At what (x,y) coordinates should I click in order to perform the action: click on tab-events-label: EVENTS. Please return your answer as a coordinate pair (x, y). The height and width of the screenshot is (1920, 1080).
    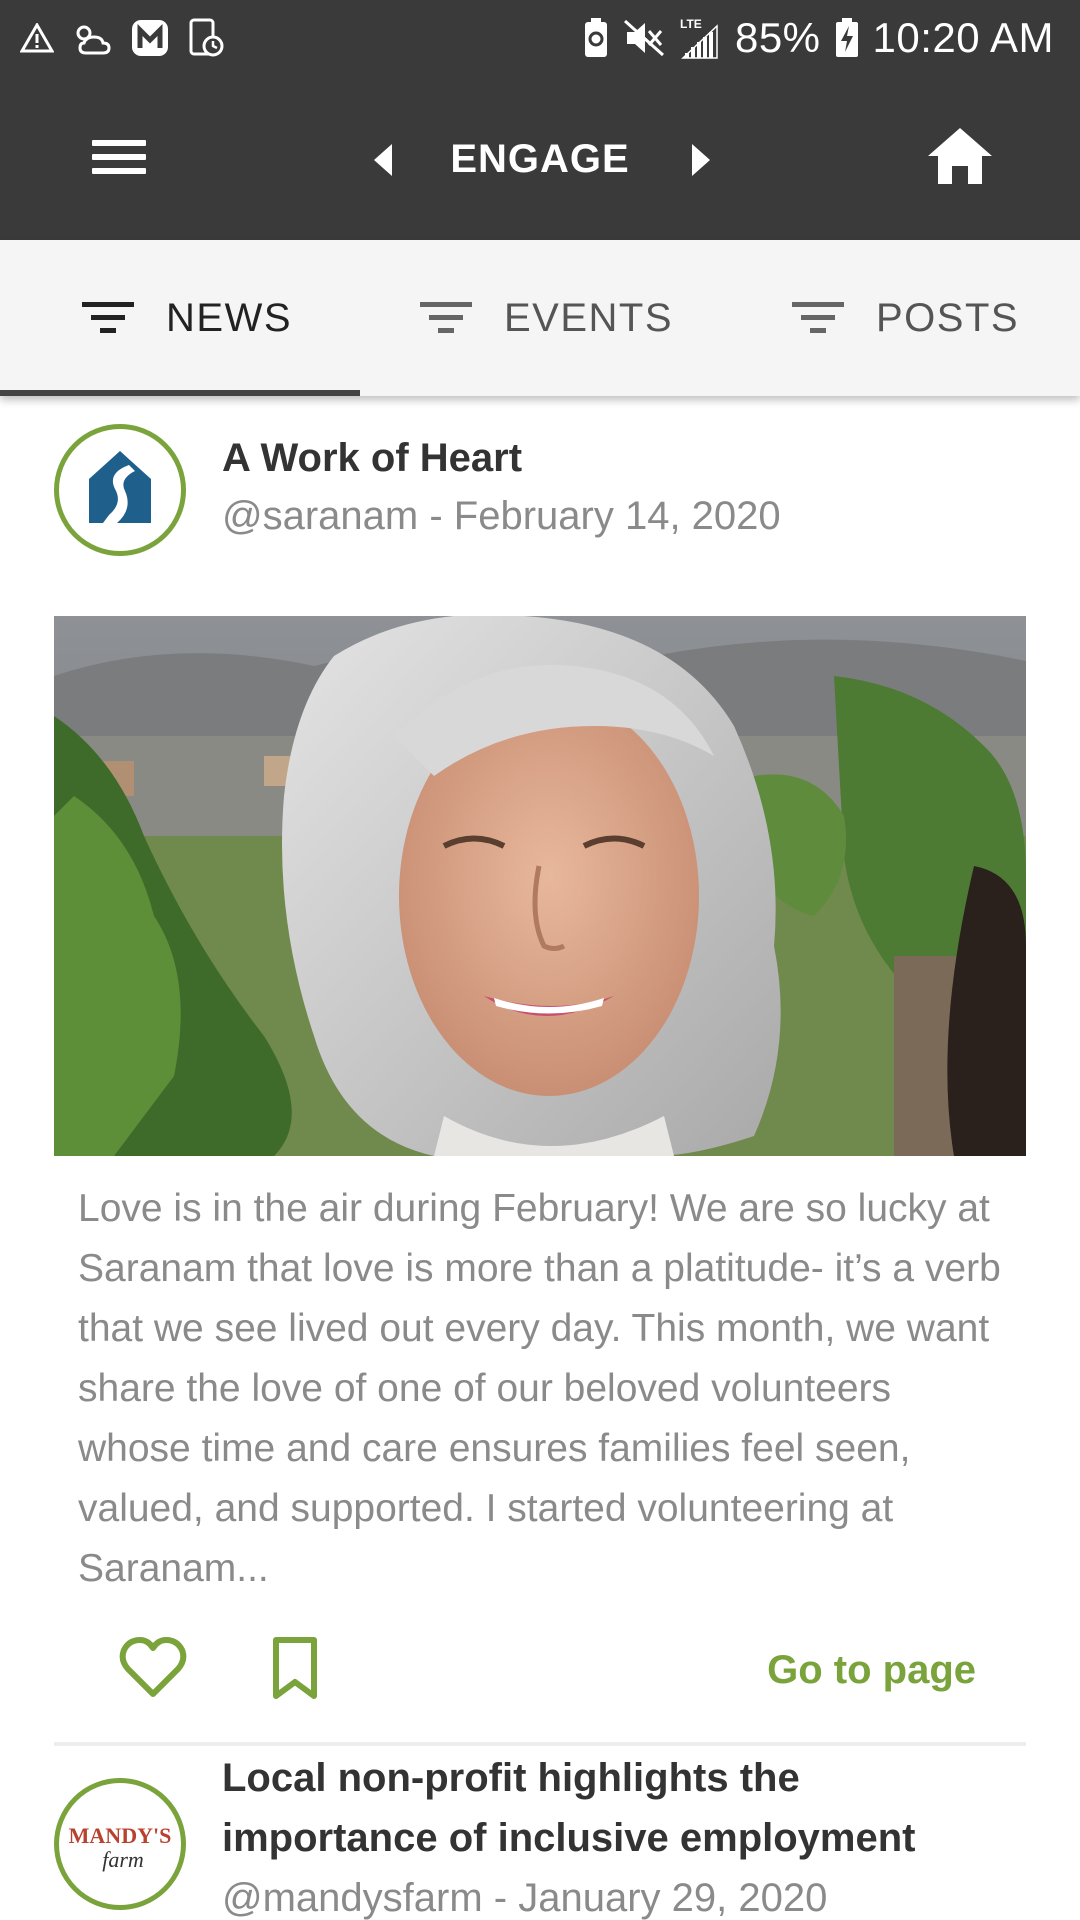
    Looking at the image, I should click on (589, 317).